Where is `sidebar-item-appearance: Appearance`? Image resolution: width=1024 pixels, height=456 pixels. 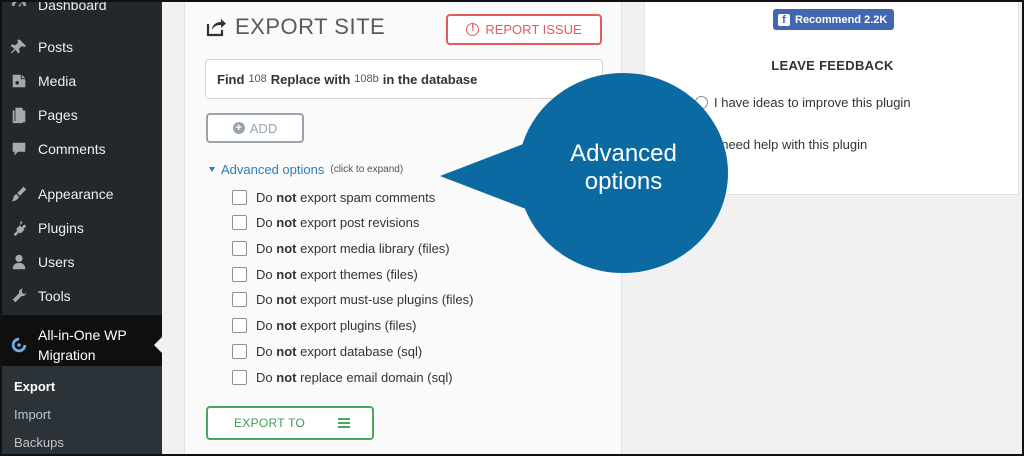
sidebar-item-appearance: Appearance is located at coordinates (81, 194).